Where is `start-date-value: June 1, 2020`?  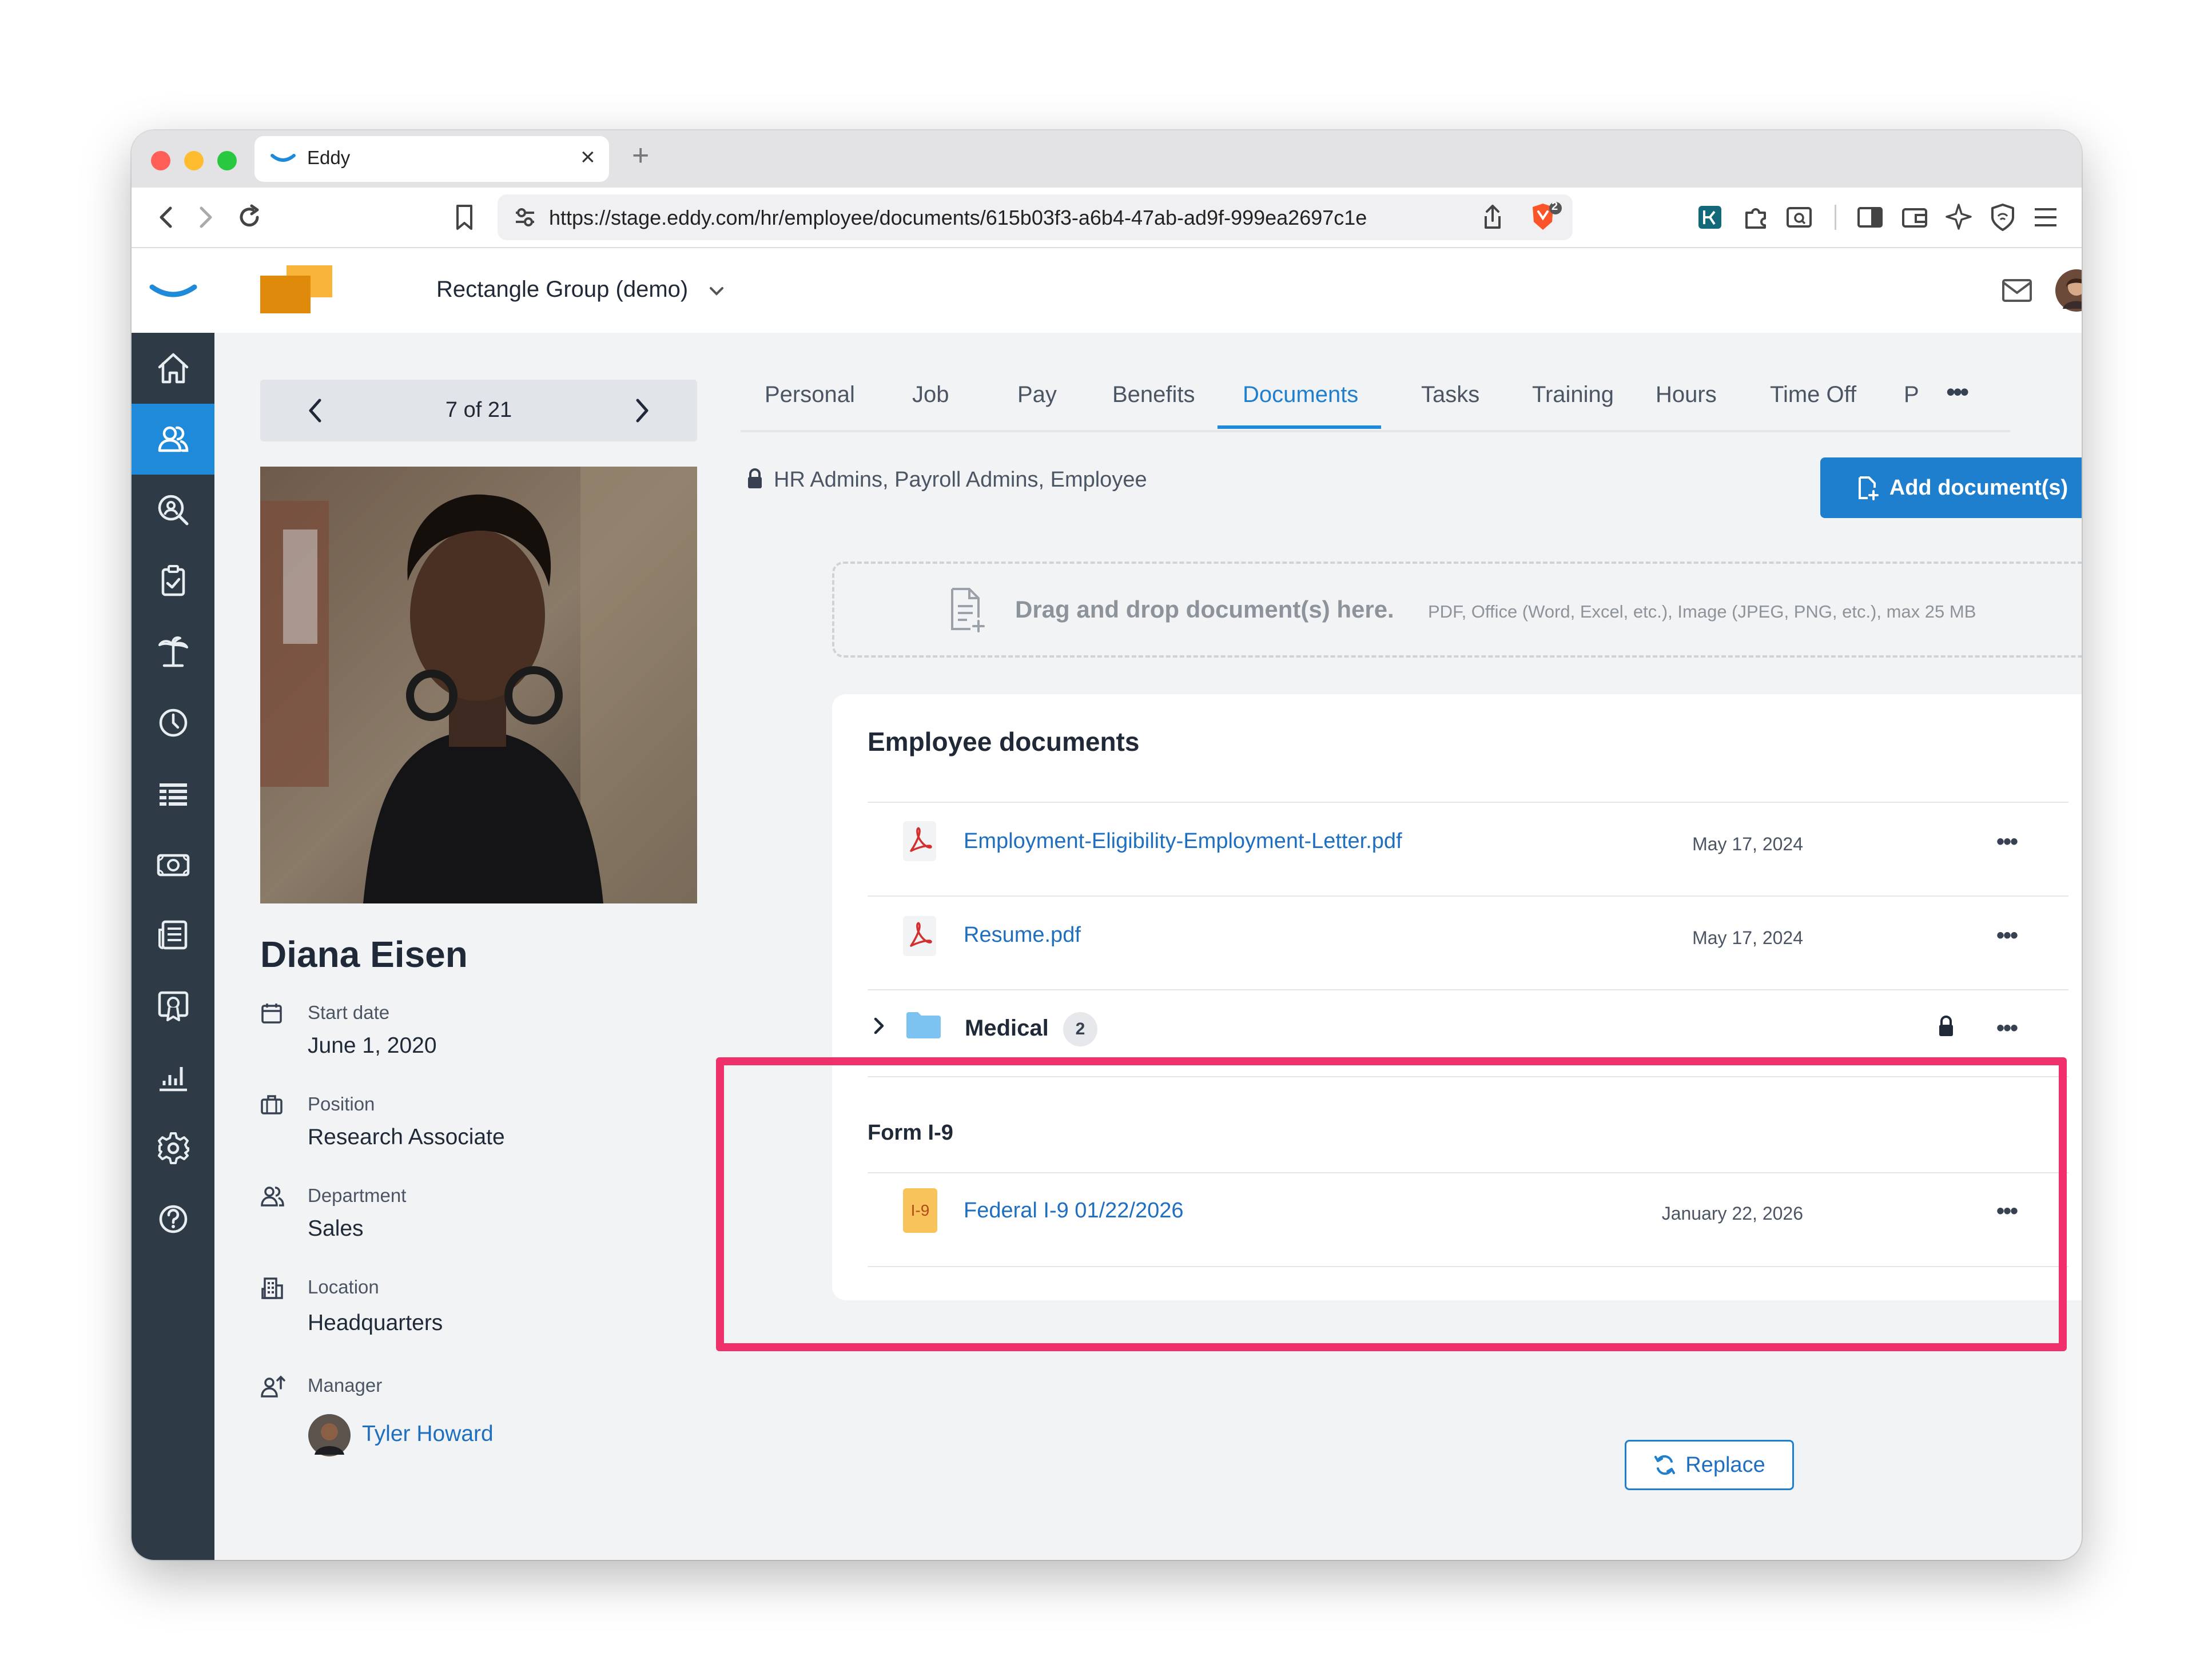 start-date-value: June 1, 2020 is located at coordinates (372, 1045).